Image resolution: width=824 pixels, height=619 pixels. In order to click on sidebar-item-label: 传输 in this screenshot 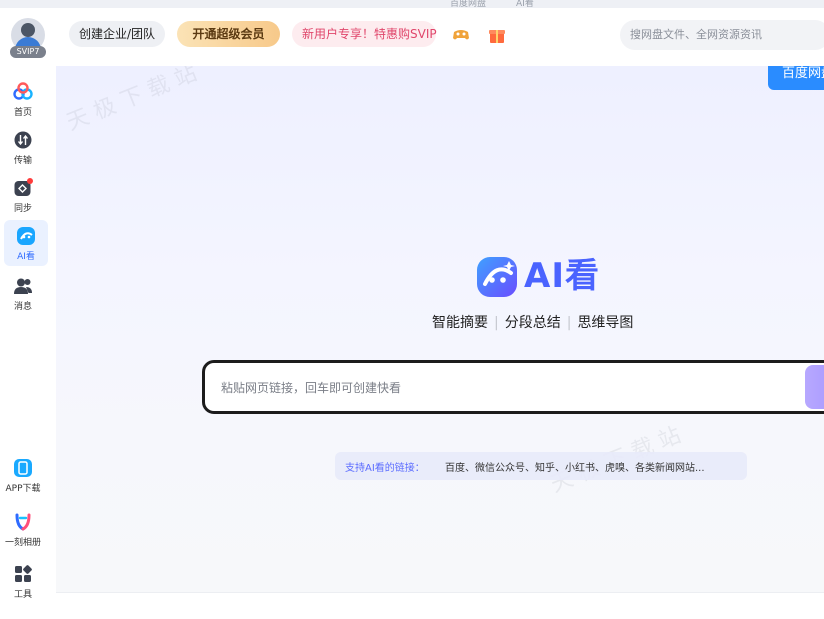, I will do `click(22, 161)`.